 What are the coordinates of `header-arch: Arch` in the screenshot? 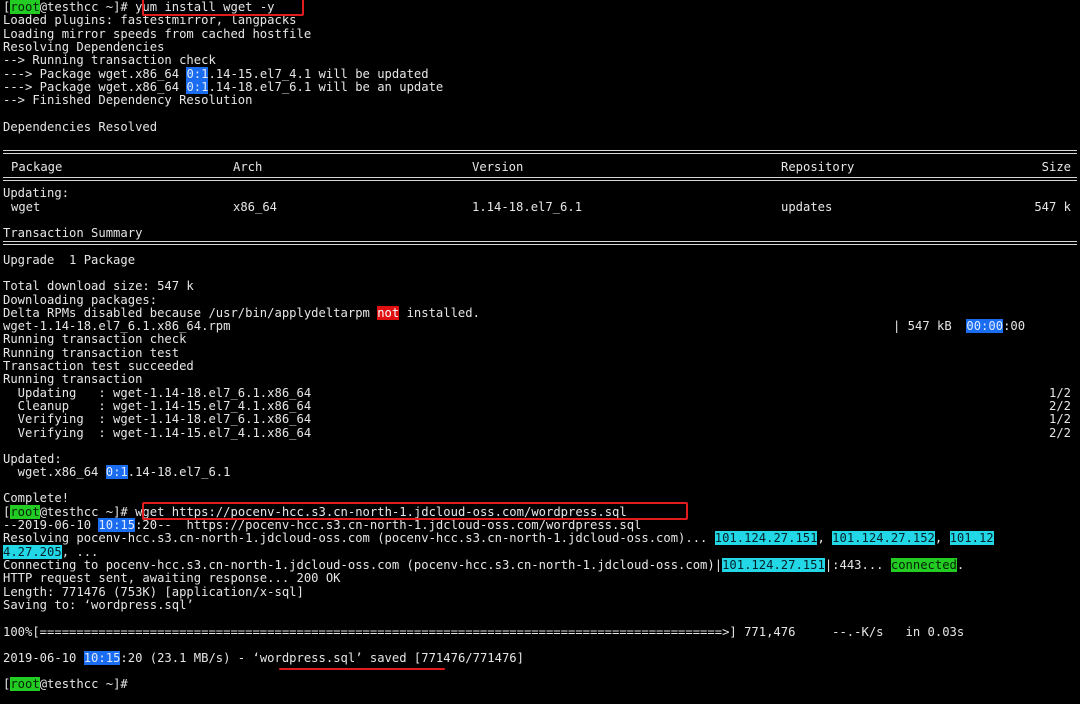 It's located at (248, 166).